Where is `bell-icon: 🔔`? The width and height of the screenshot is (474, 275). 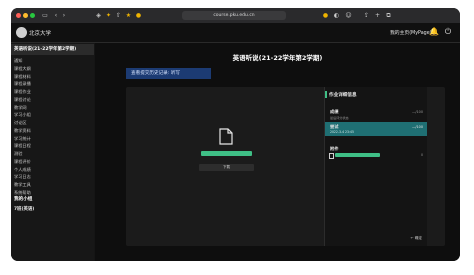
bell-icon: 🔔 is located at coordinates (434, 32).